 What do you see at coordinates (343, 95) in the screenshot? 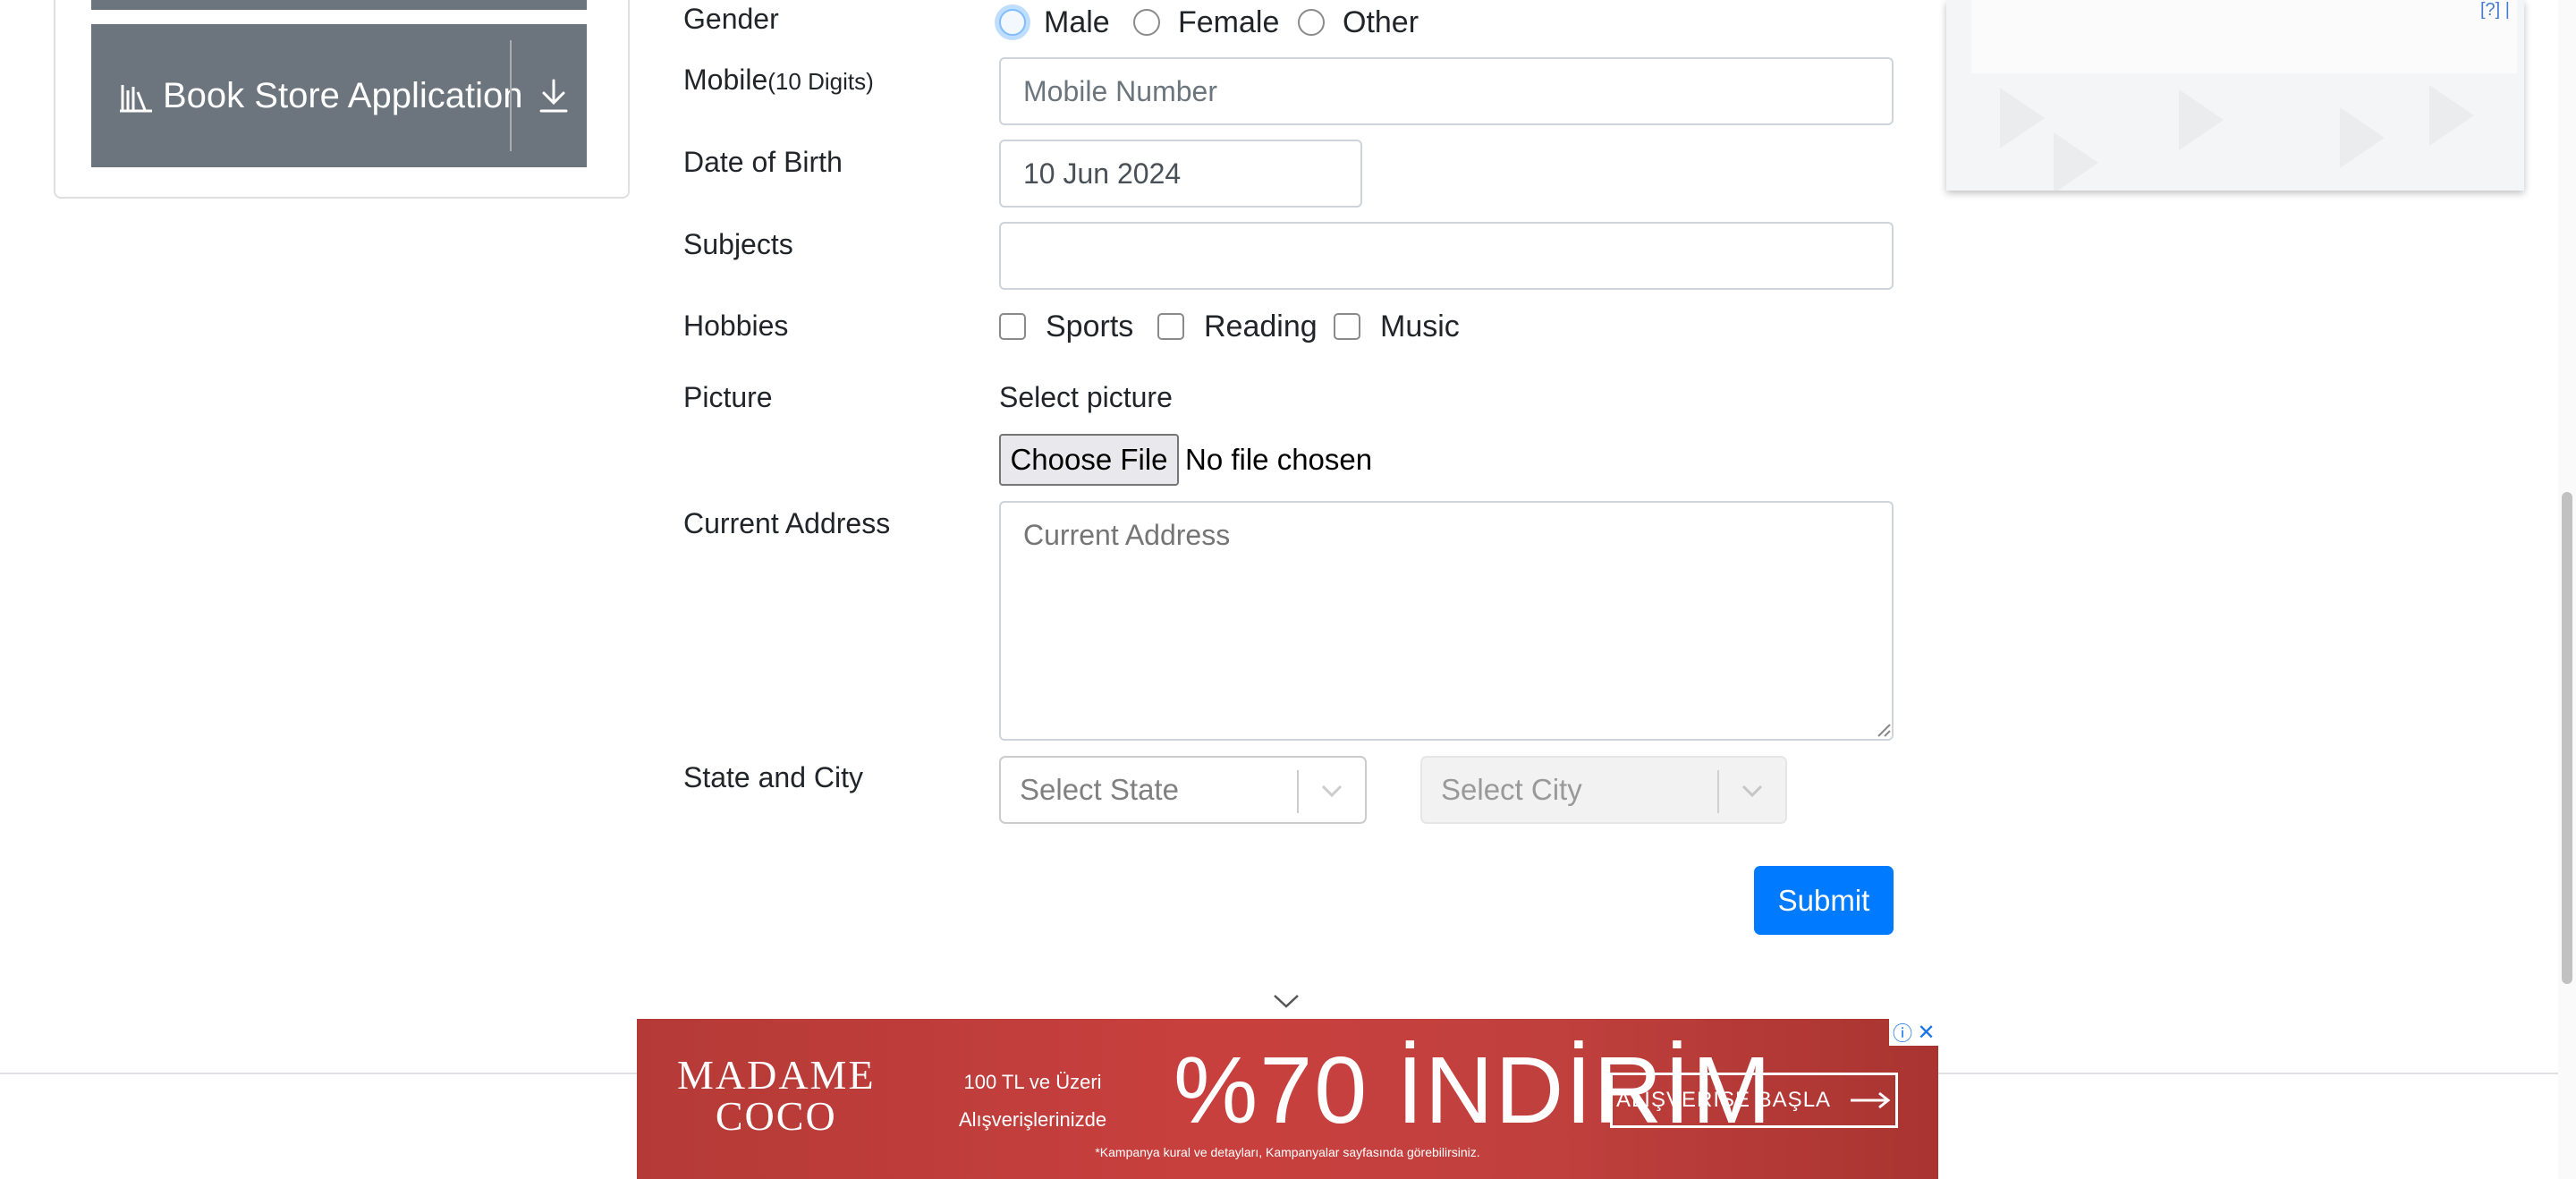
I see `book-store-application-label: Book Store Application` at bounding box center [343, 95].